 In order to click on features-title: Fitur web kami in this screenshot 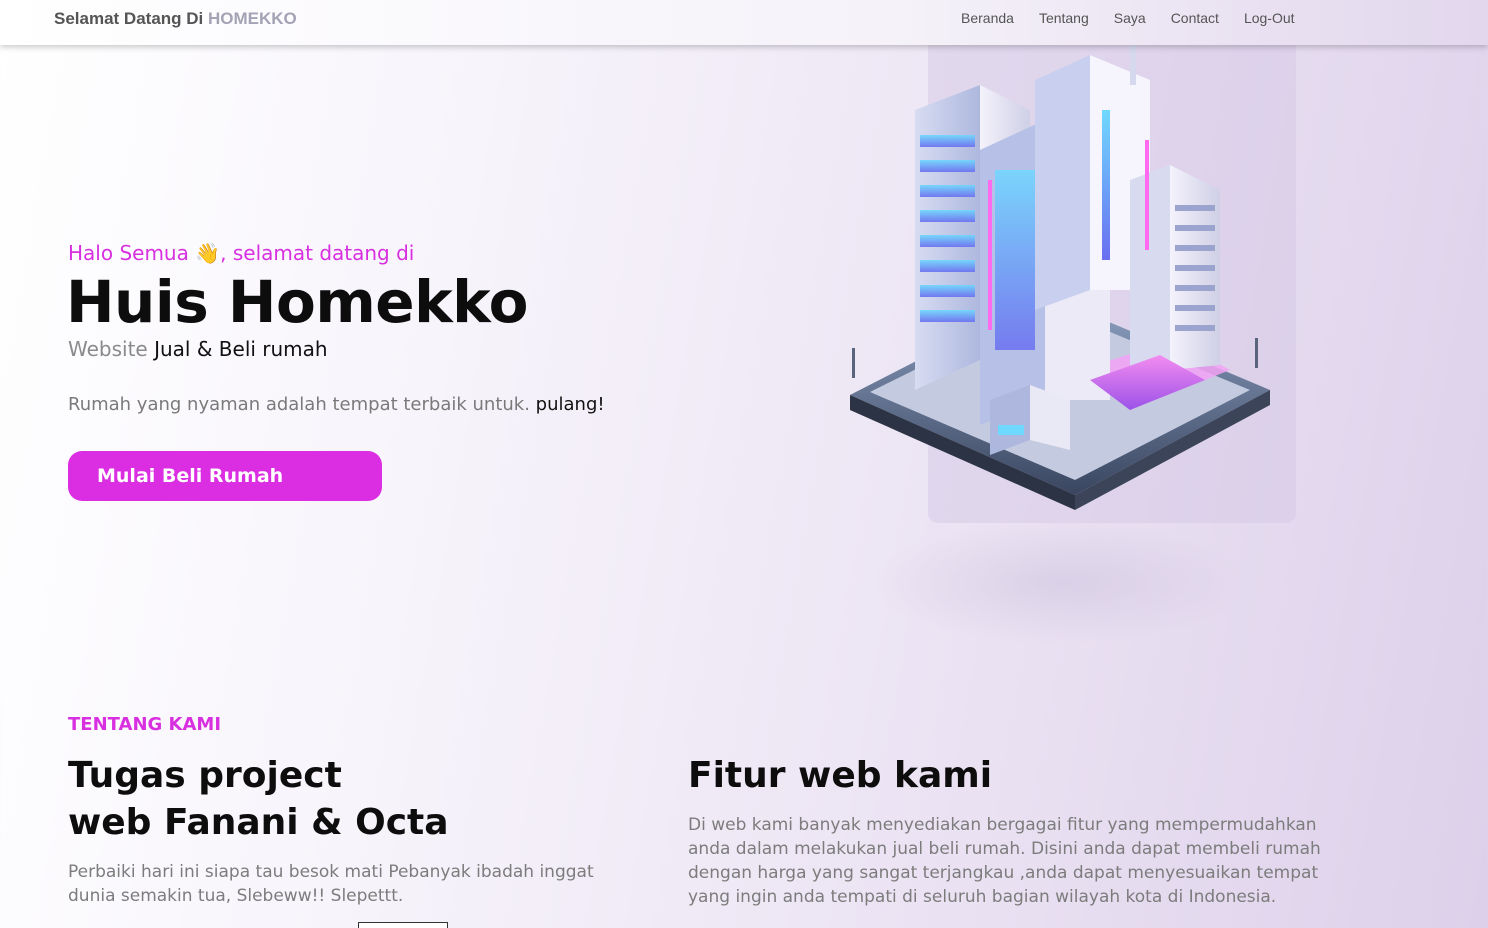, I will do `click(840, 775)`.